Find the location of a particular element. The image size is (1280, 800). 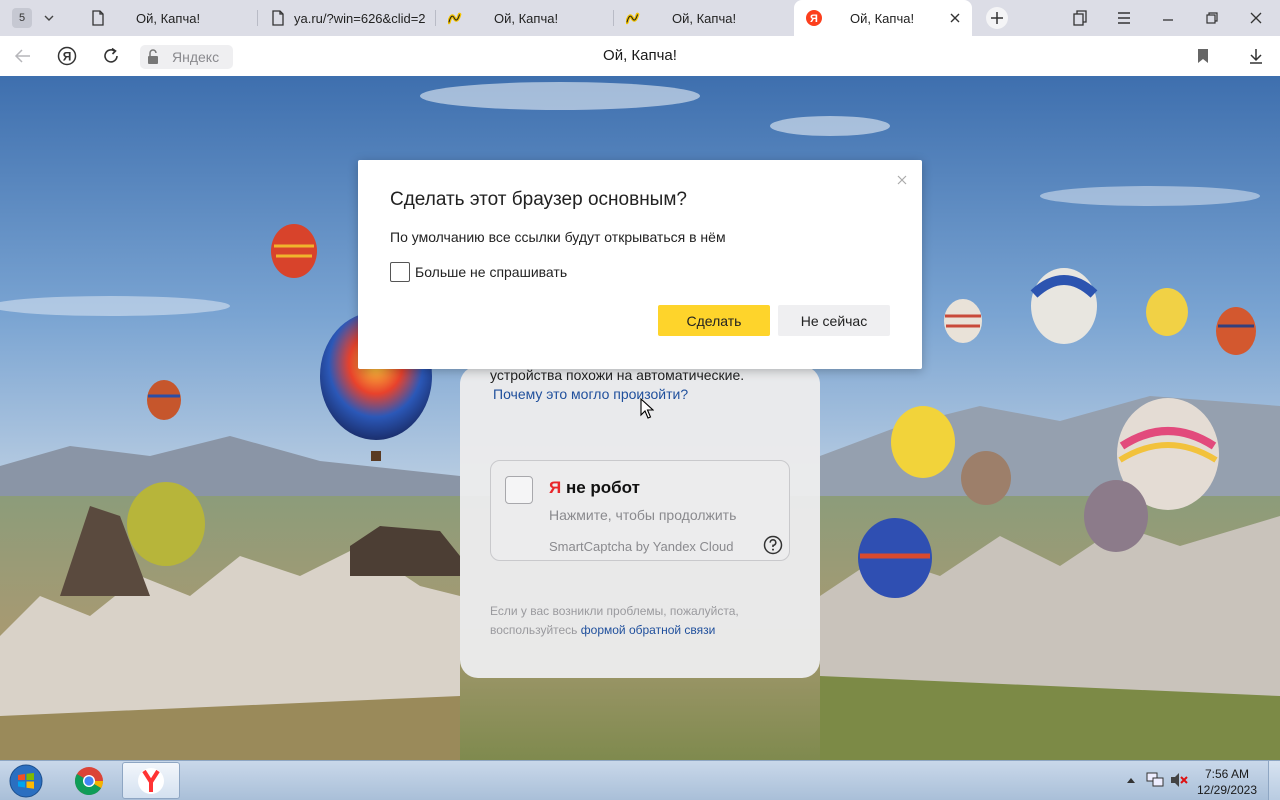

reload-button is located at coordinates (111, 56).